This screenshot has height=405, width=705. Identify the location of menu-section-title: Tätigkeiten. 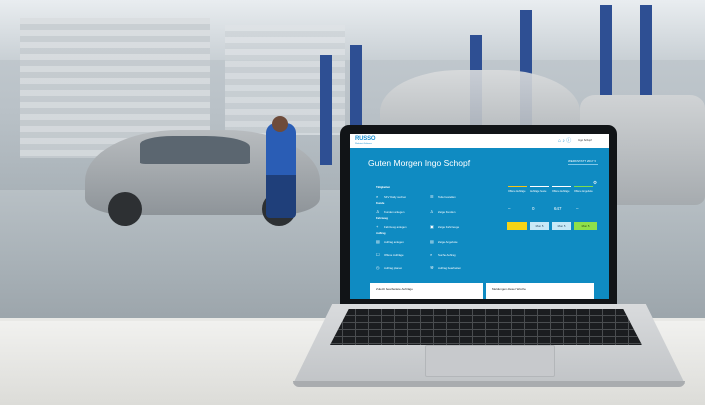
(383, 187).